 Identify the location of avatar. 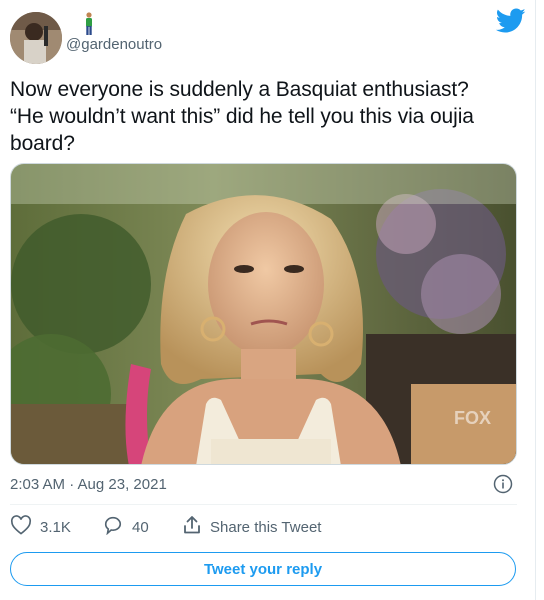
(36, 38).